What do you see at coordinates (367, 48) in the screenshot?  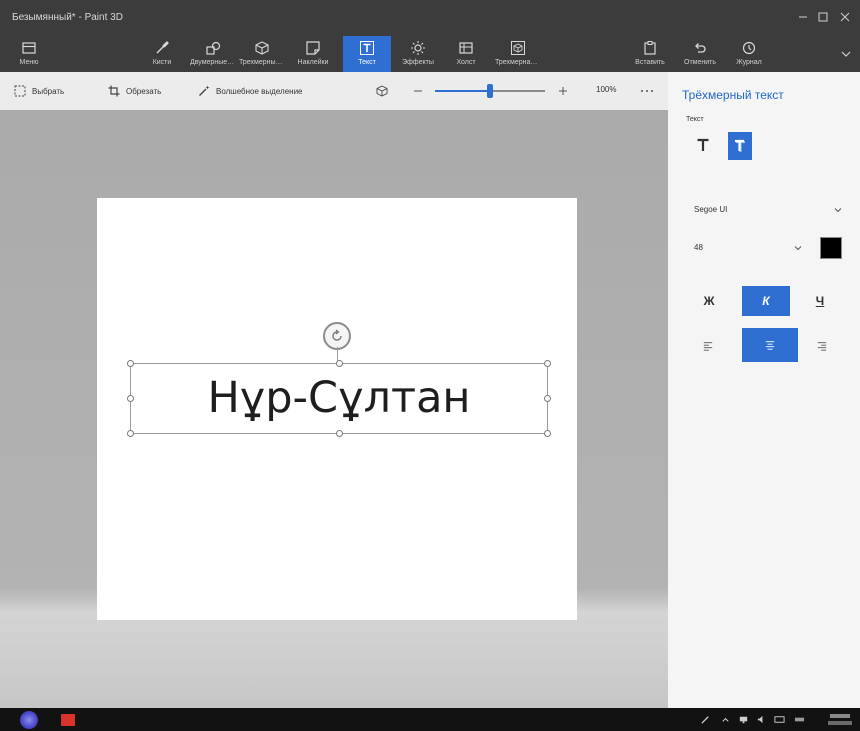 I see `text-icon` at bounding box center [367, 48].